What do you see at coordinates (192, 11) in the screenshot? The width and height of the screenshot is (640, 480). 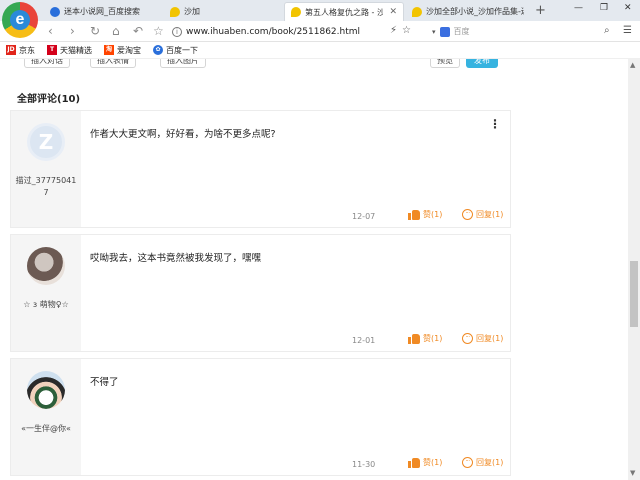 I see `tab-title: 沙加` at bounding box center [192, 11].